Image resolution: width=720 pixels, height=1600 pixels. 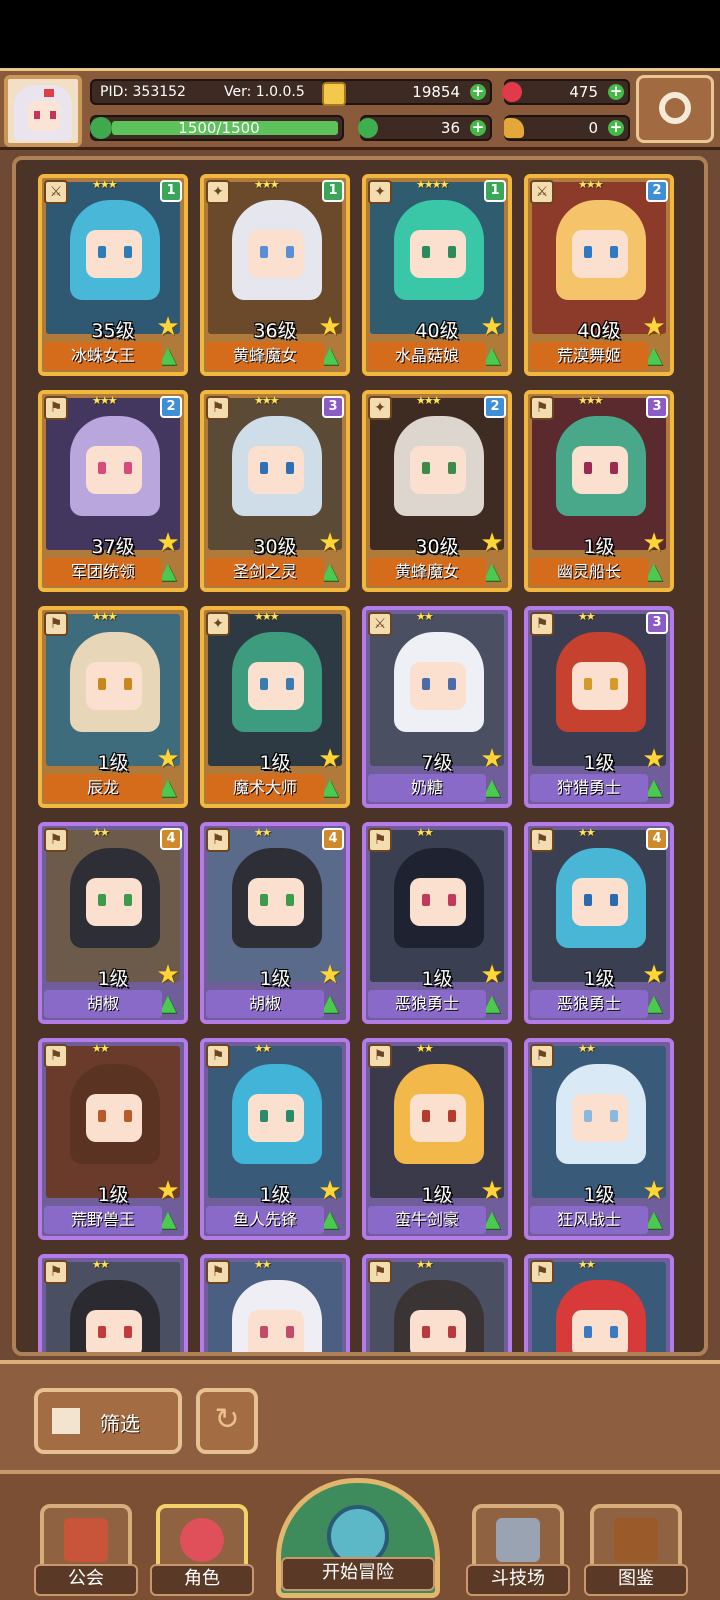 What do you see at coordinates (171, 191) in the screenshot?
I see `hero-rank-badge: 1` at bounding box center [171, 191].